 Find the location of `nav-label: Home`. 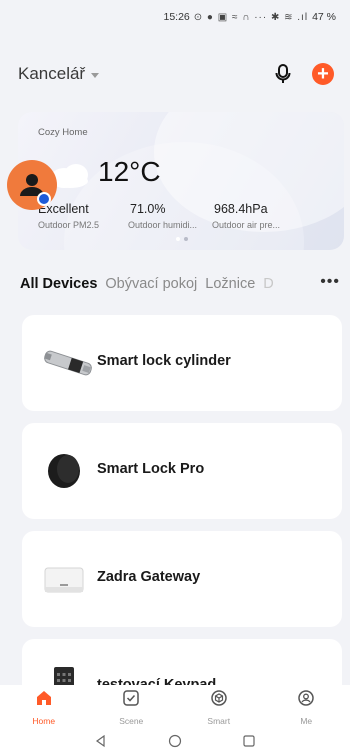

nav-label: Home is located at coordinates (44, 721).